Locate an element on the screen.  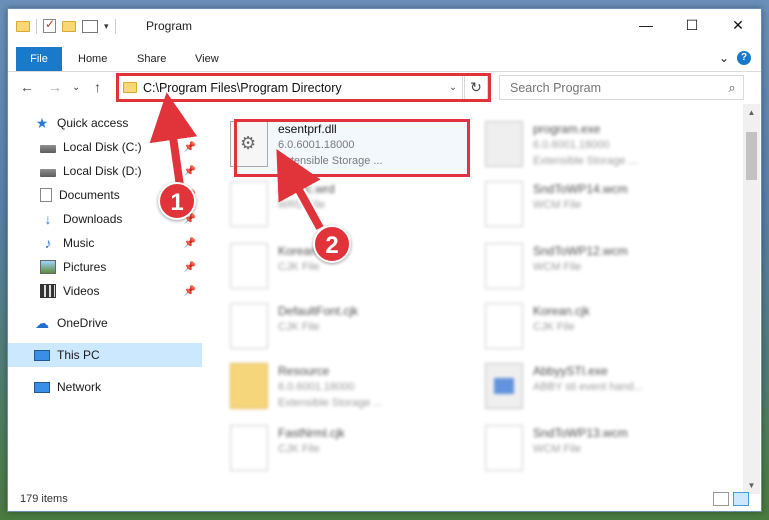
quick-access-toolbar: ▾ is located at coordinates (66, 25).